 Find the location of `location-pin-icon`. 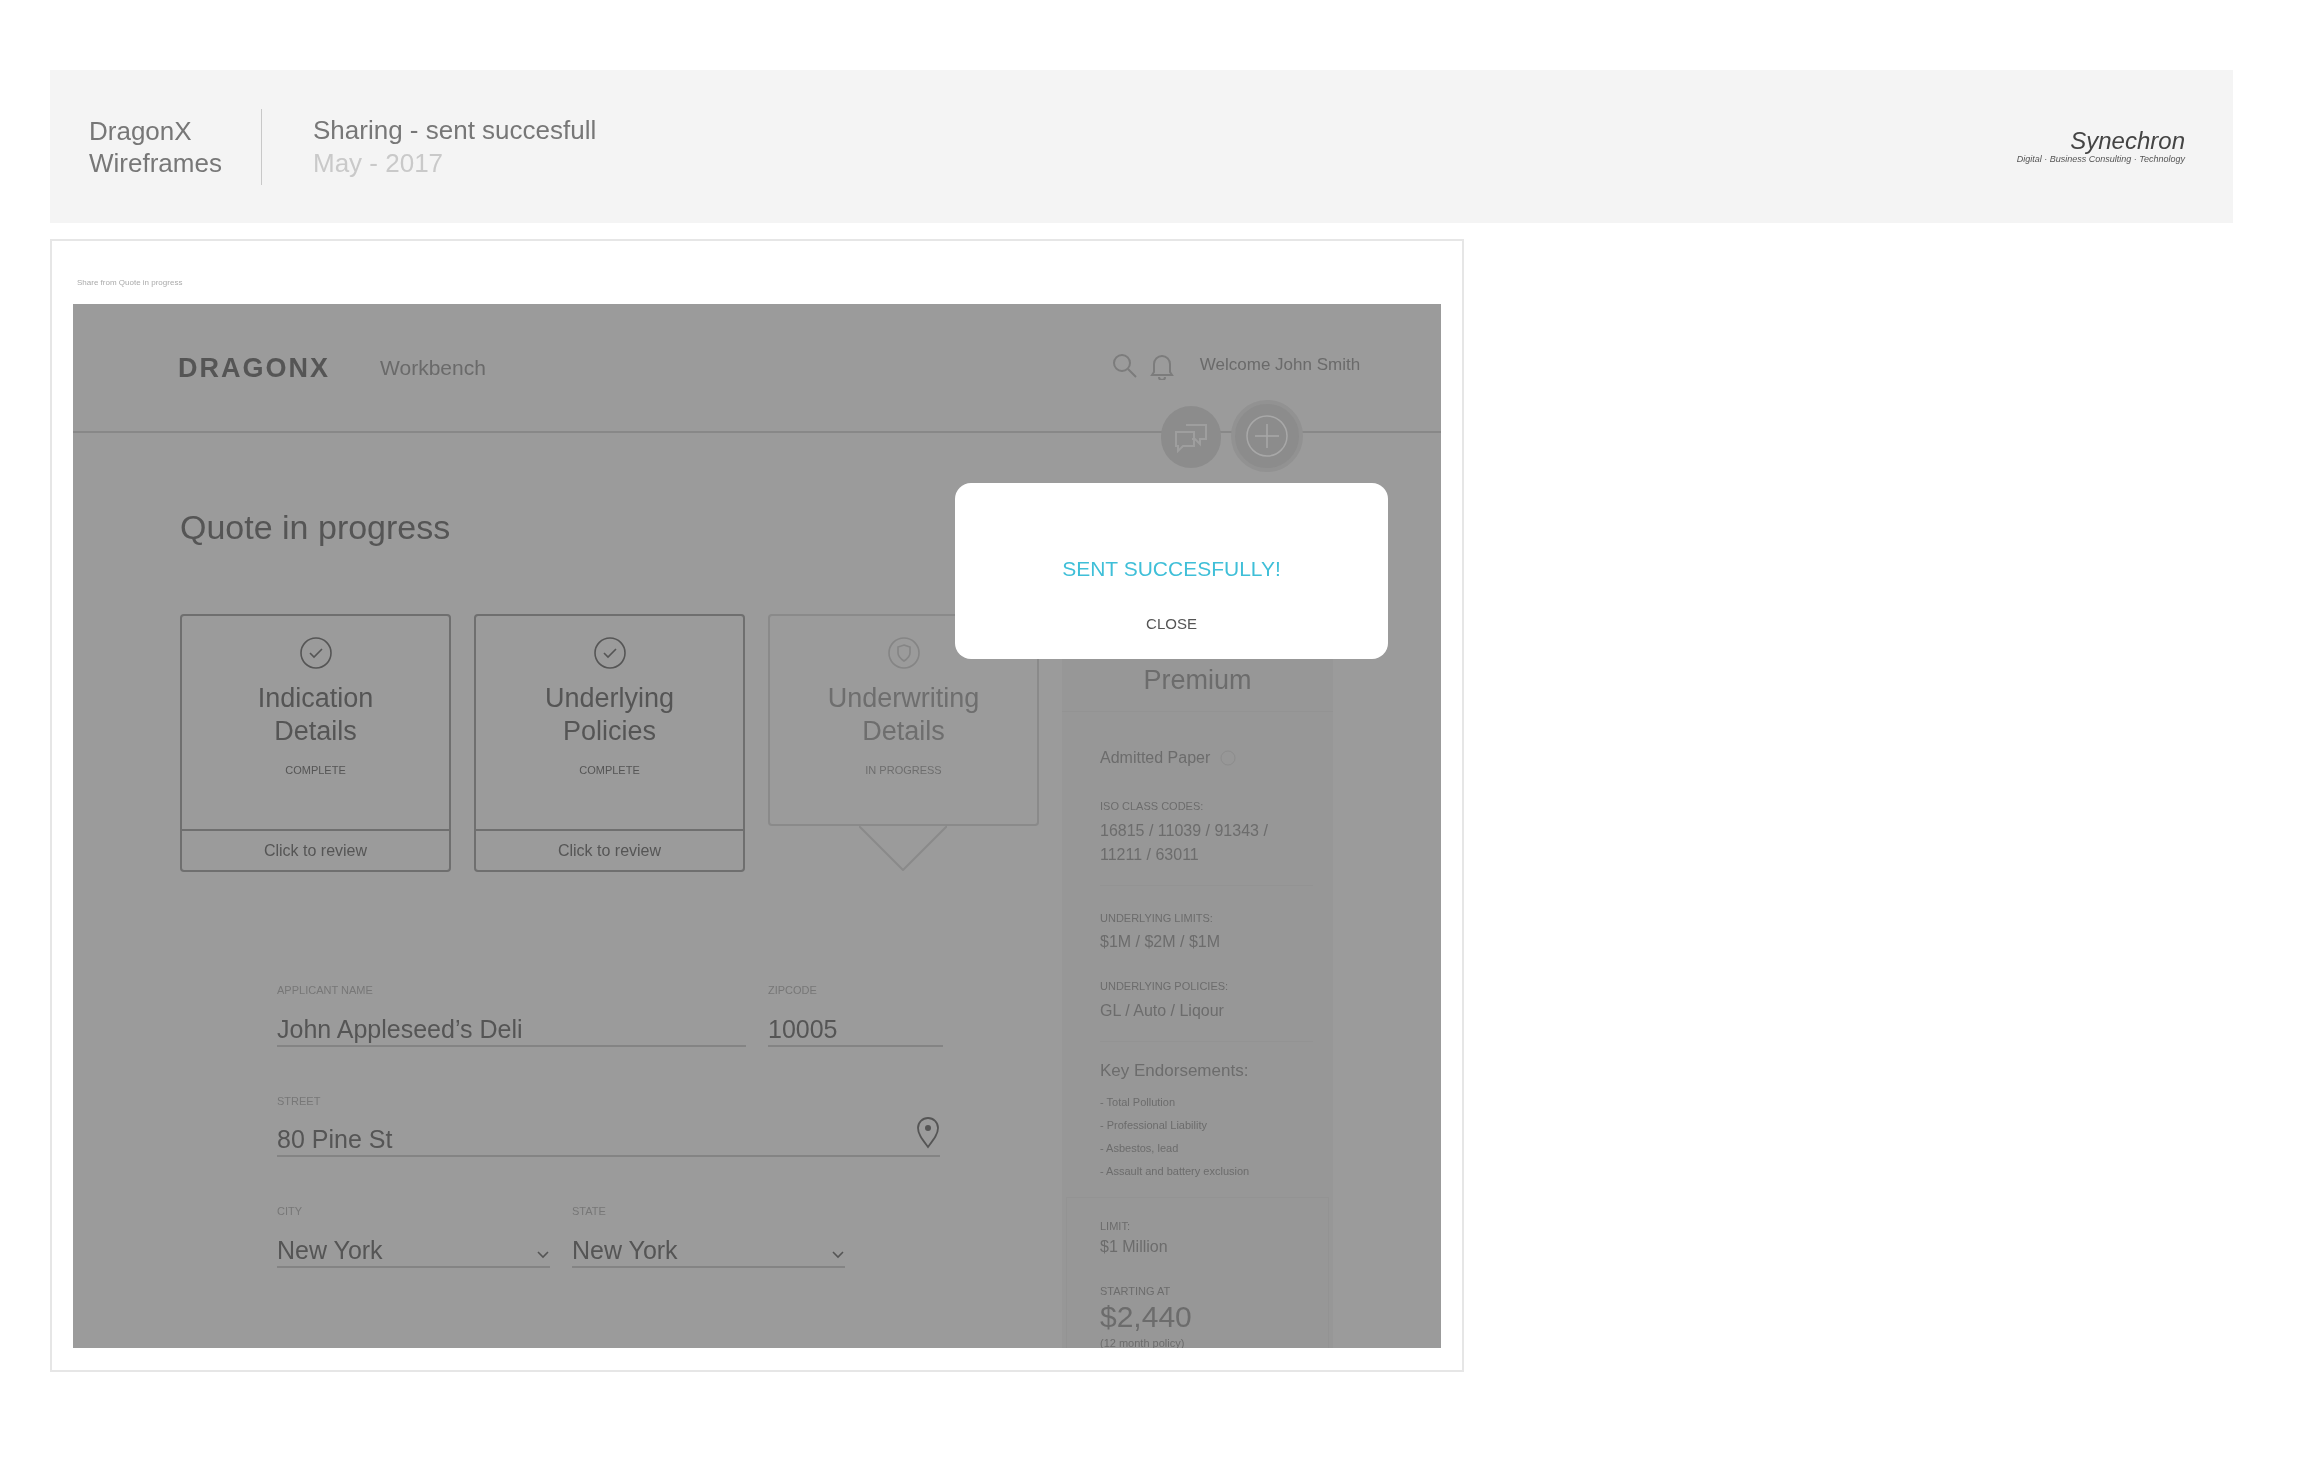

location-pin-icon is located at coordinates (928, 1133).